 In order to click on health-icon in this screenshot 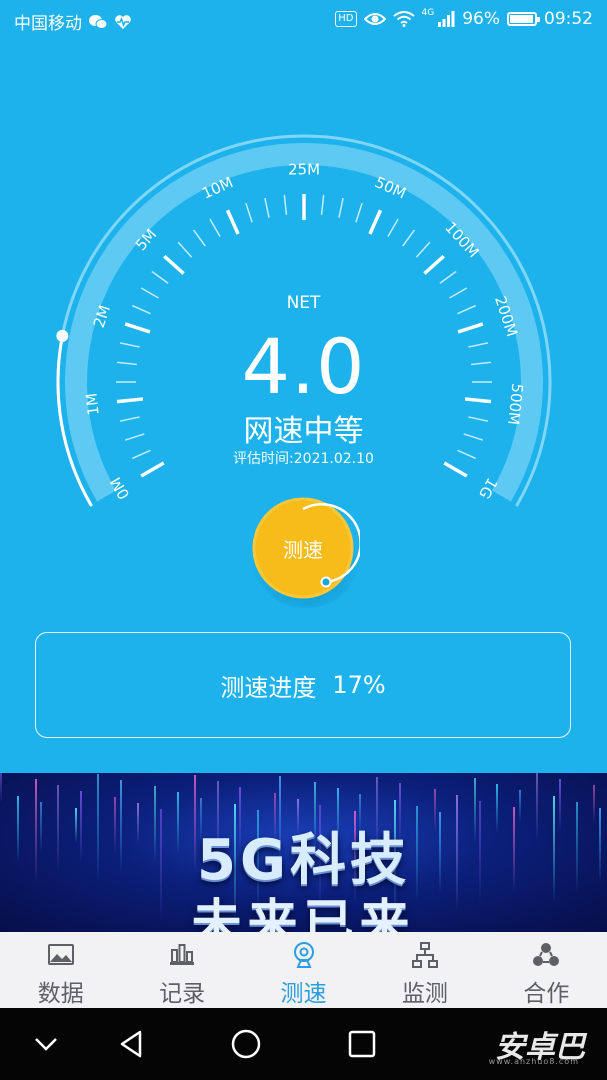, I will do `click(123, 21)`.